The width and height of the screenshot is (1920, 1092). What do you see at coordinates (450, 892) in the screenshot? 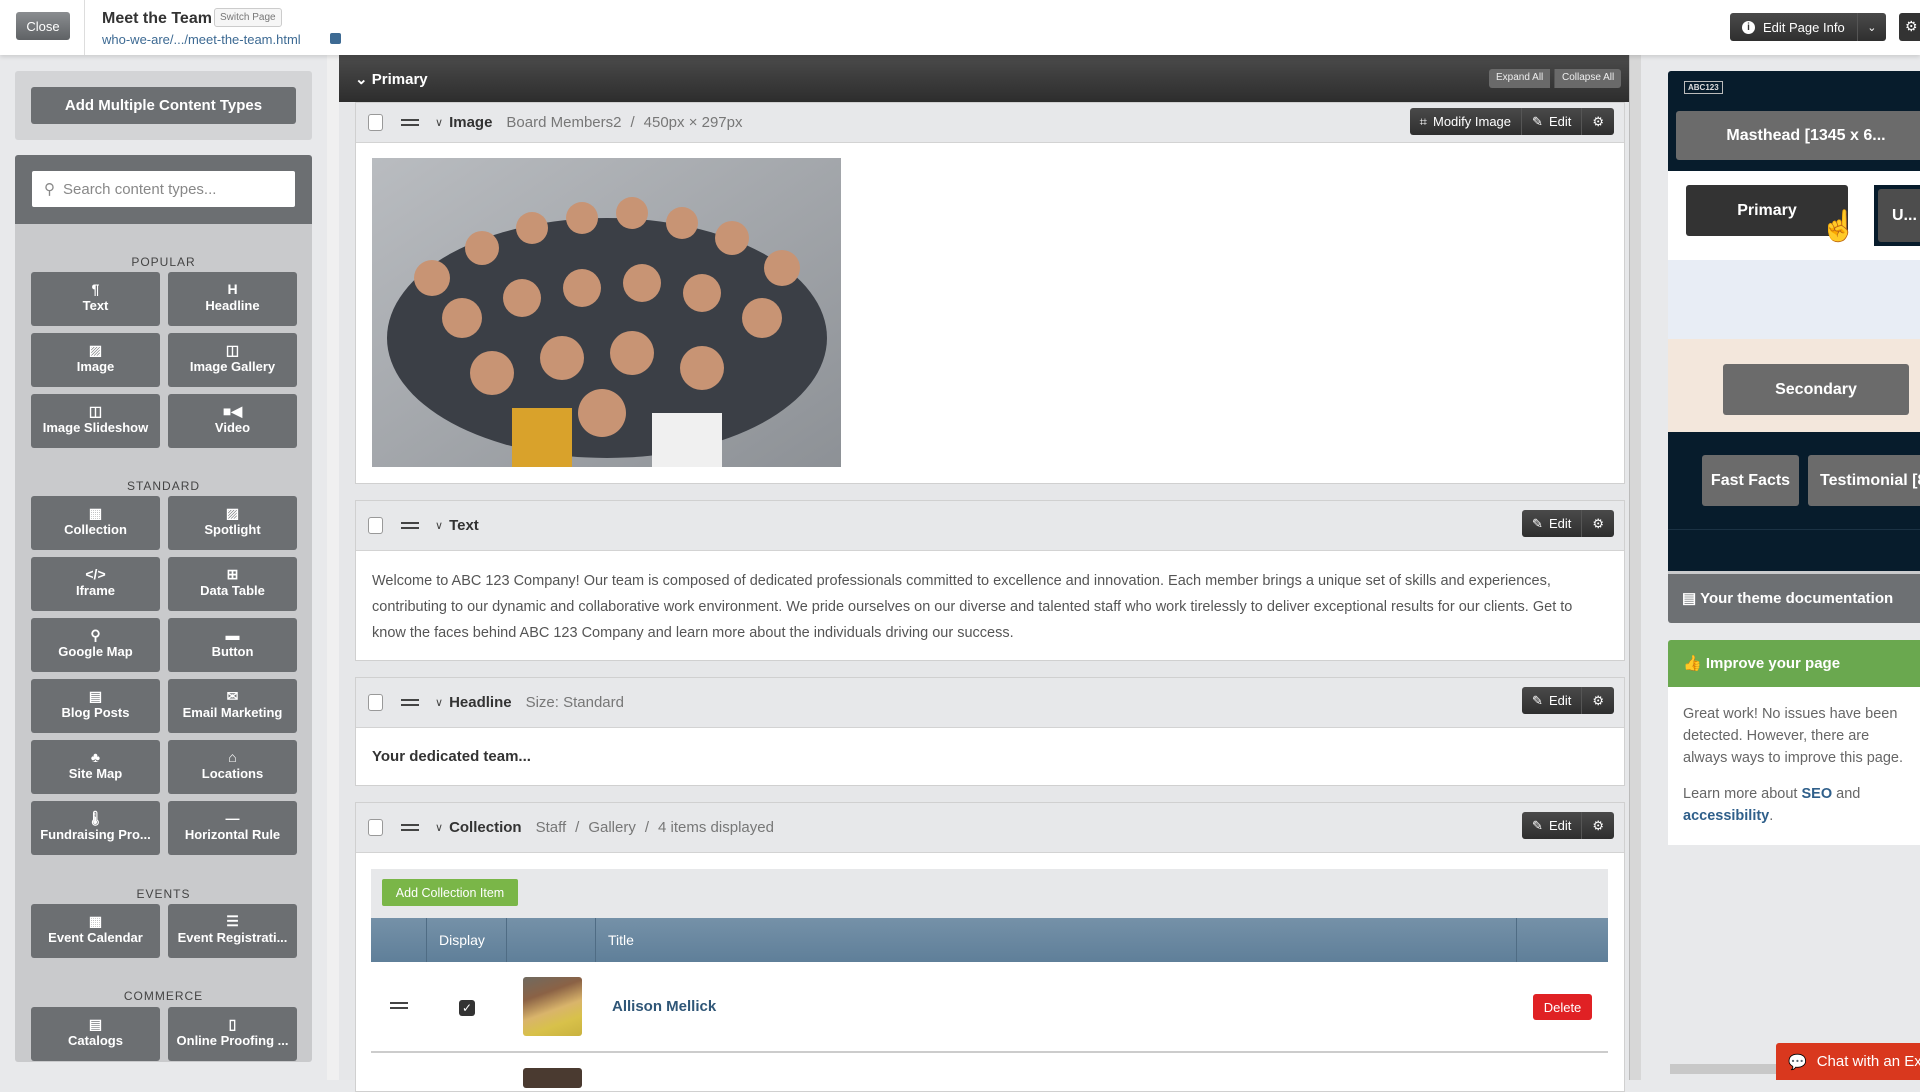
I see `add-collection-item-button: Add Collection Item` at bounding box center [450, 892].